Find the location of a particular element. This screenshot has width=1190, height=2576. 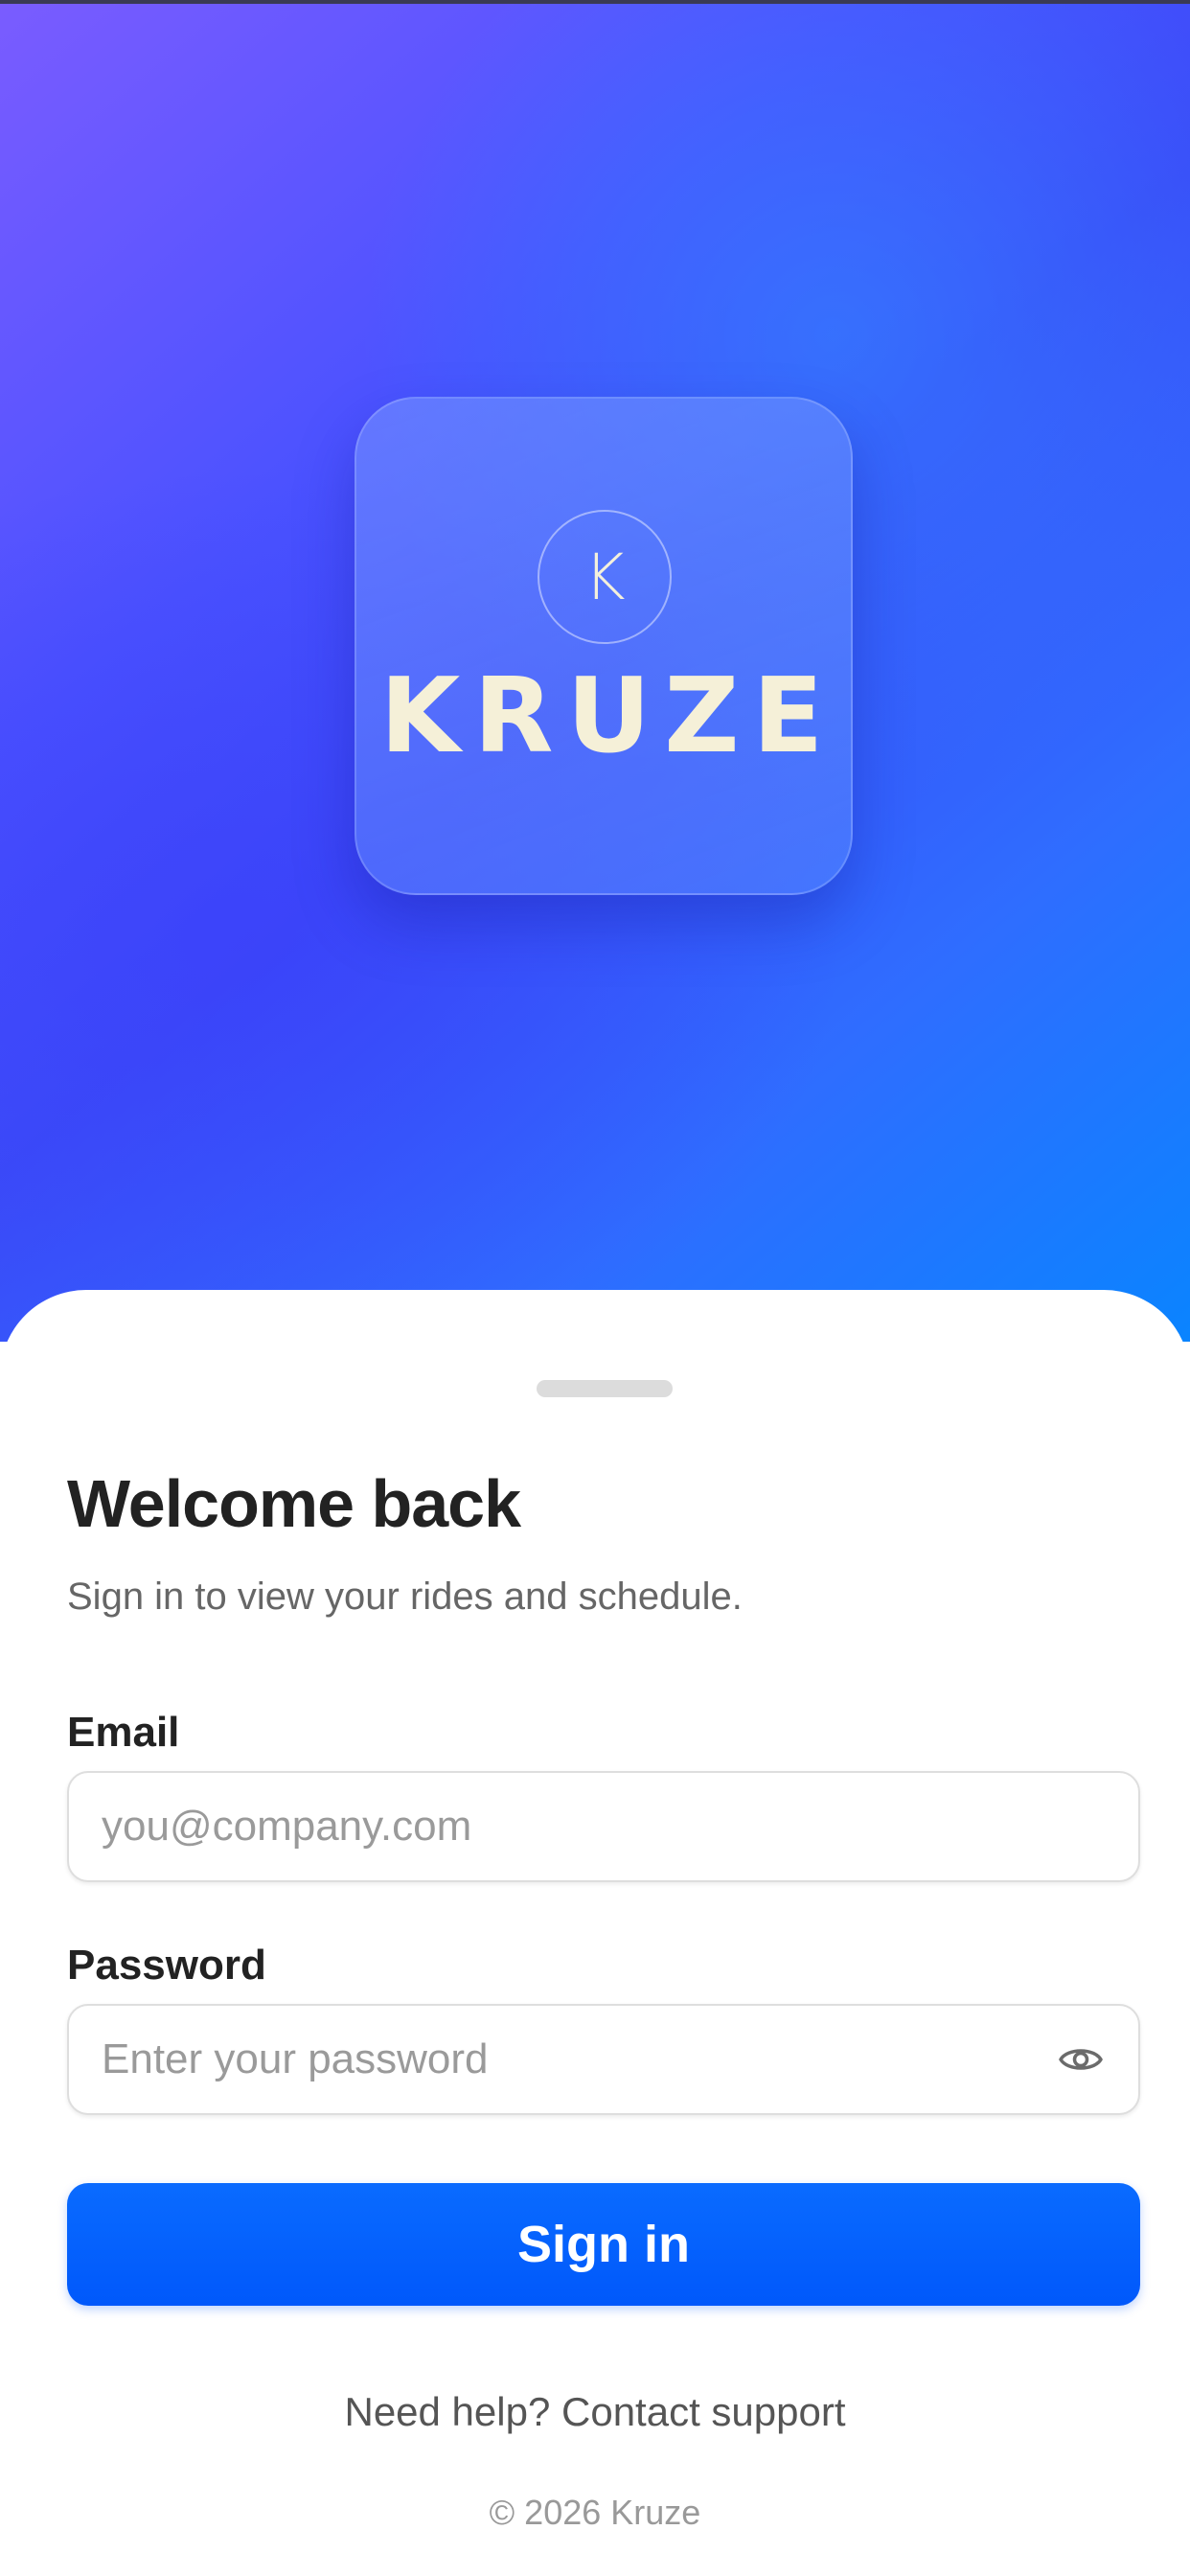

sign-in-button: Sign in is located at coordinates (604, 2244).